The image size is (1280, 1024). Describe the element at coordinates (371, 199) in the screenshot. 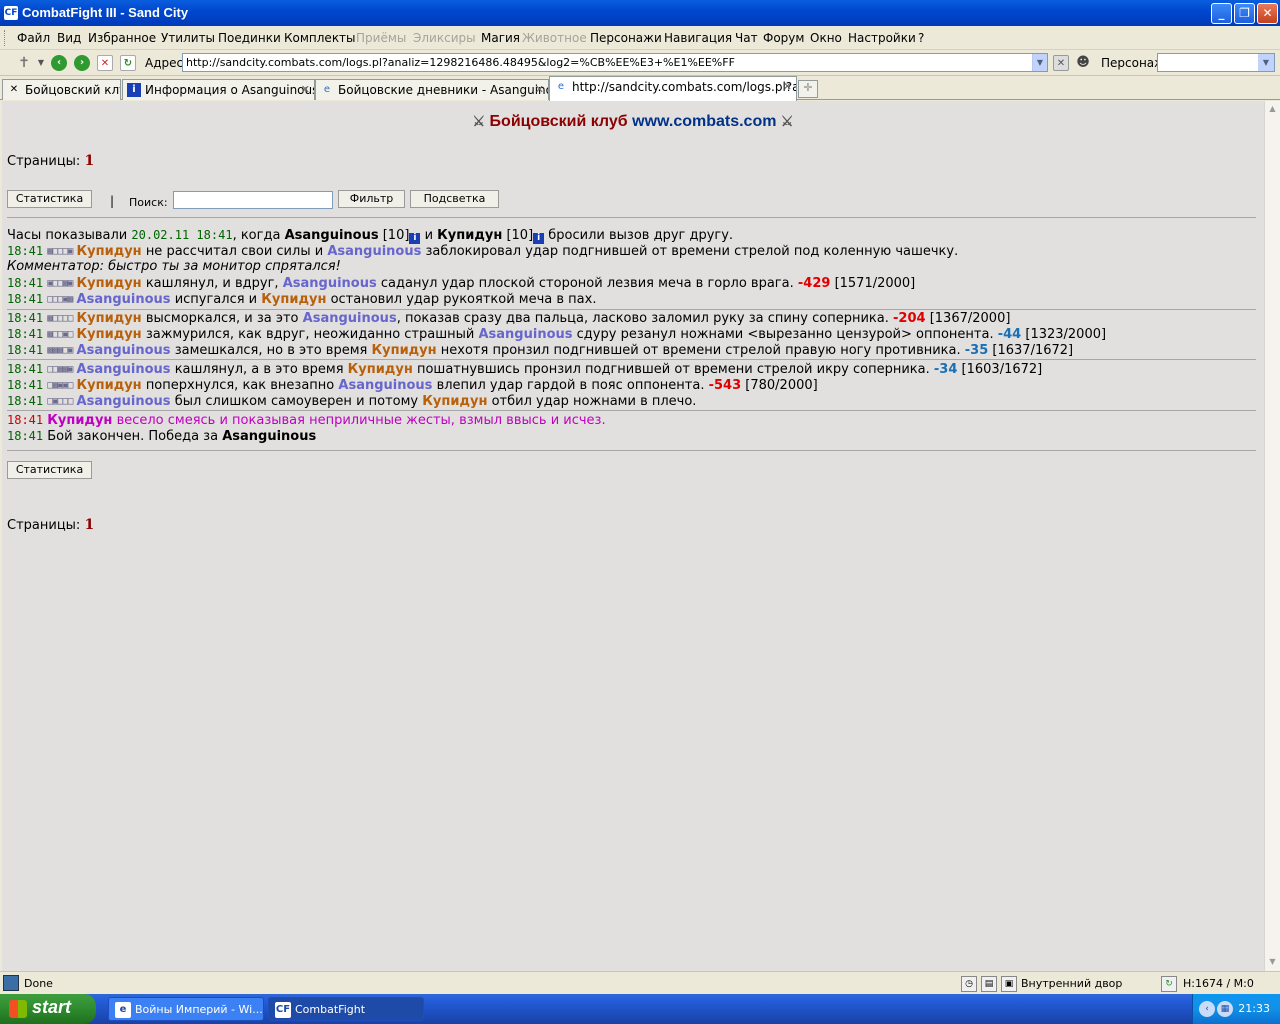

I see `filter-button: Фильтр` at that location.